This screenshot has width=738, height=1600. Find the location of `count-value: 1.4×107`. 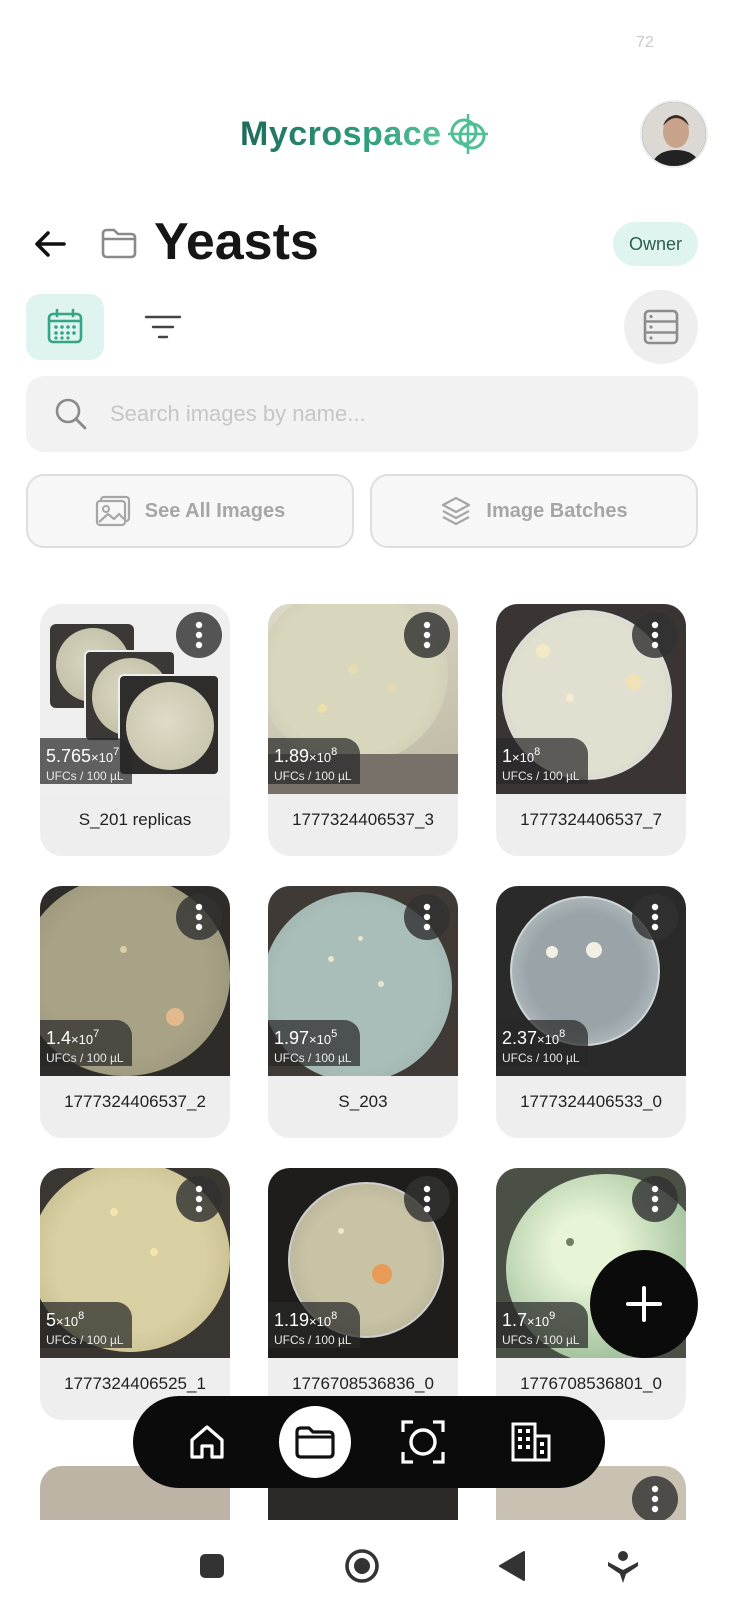

count-value: 1.4×107 is located at coordinates (73, 1038).